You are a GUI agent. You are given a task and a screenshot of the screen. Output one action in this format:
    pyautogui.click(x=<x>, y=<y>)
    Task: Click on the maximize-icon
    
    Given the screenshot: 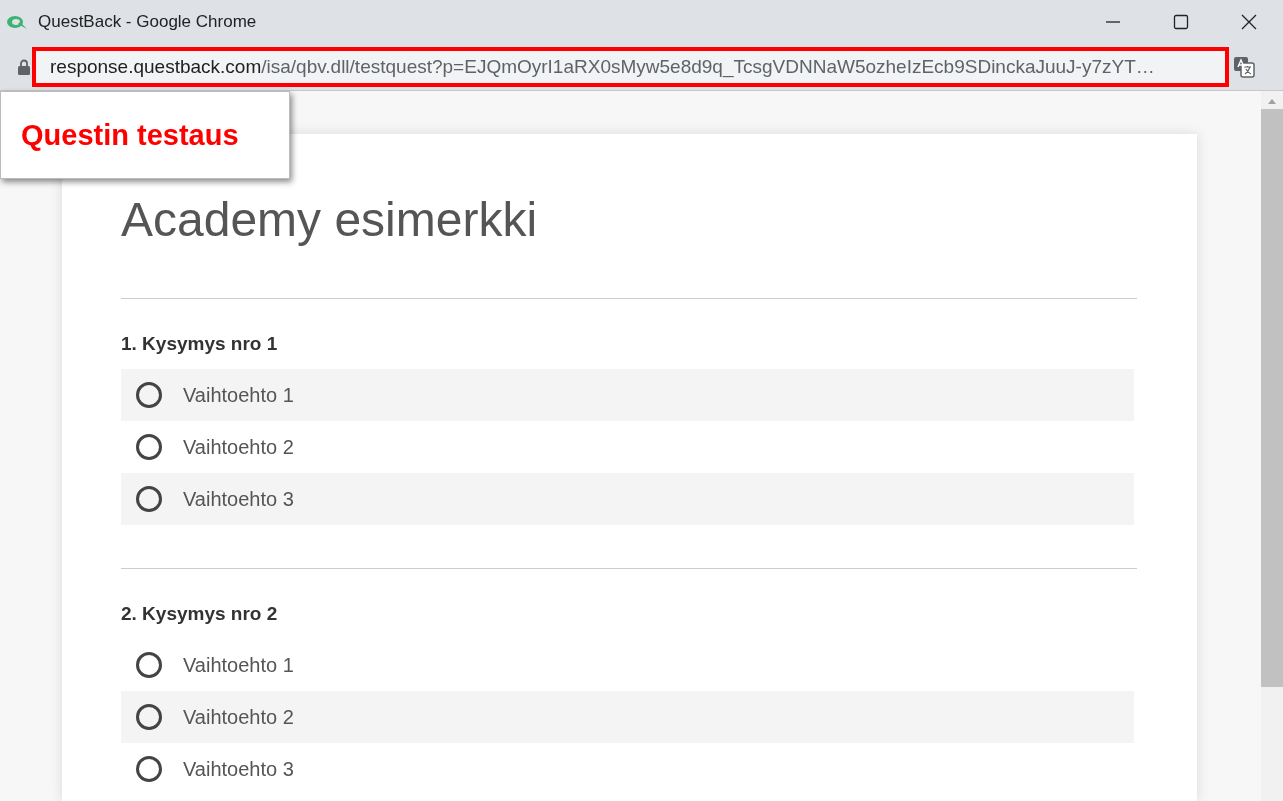 What is the action you would take?
    pyautogui.click(x=1181, y=22)
    